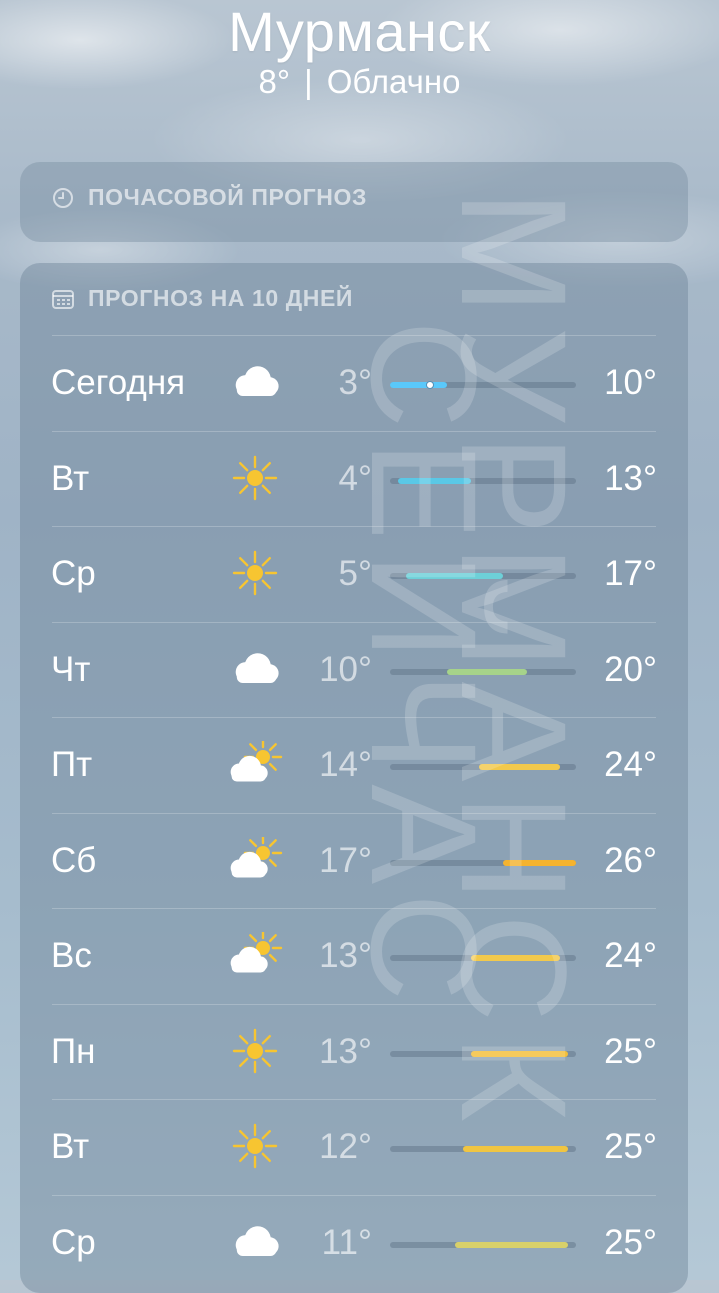 This screenshot has width=719, height=1293. I want to click on low-temperature: 4°, so click(355, 478).